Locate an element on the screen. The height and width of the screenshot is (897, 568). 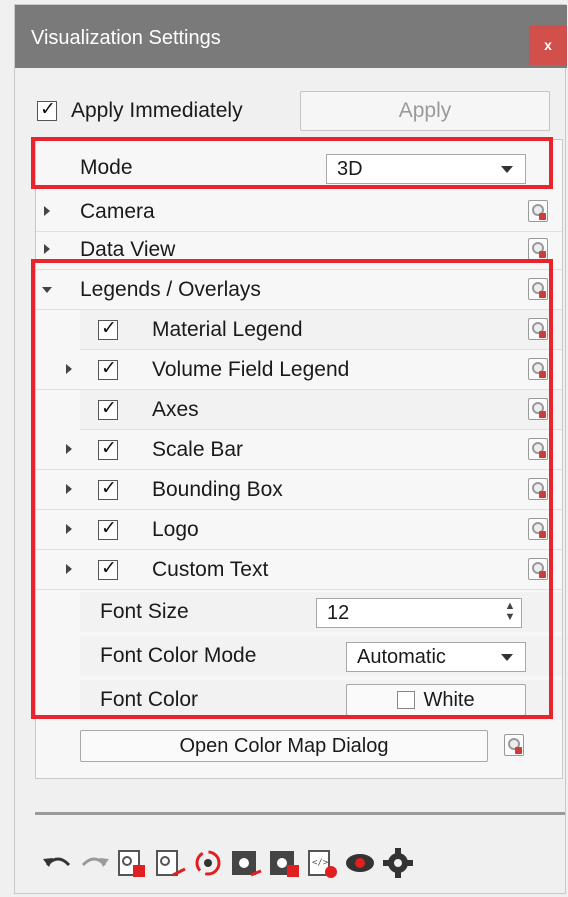
visibility-icon is located at coordinates (360, 863).